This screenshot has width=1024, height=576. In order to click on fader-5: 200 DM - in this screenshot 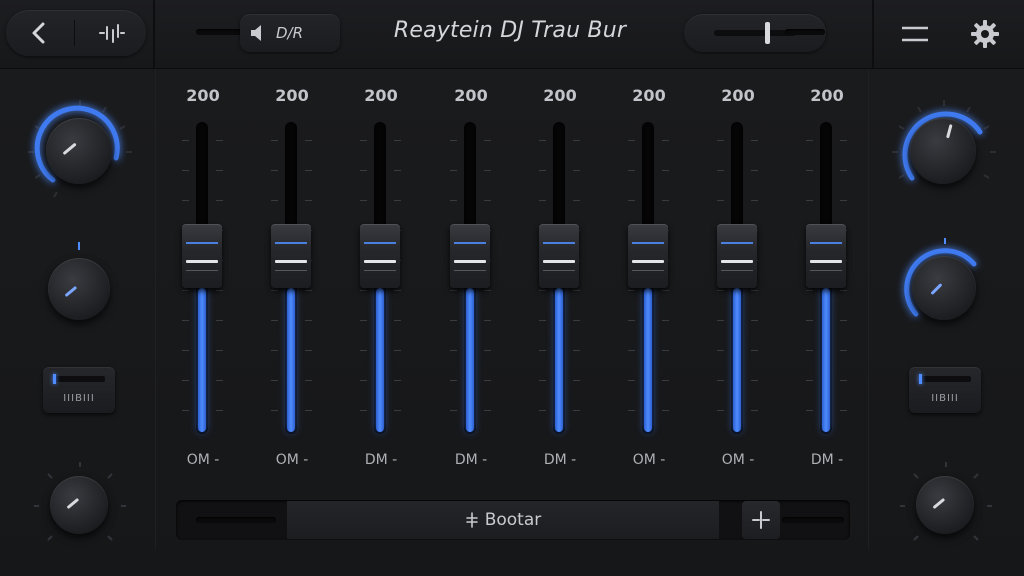, I will do `click(560, 282)`.